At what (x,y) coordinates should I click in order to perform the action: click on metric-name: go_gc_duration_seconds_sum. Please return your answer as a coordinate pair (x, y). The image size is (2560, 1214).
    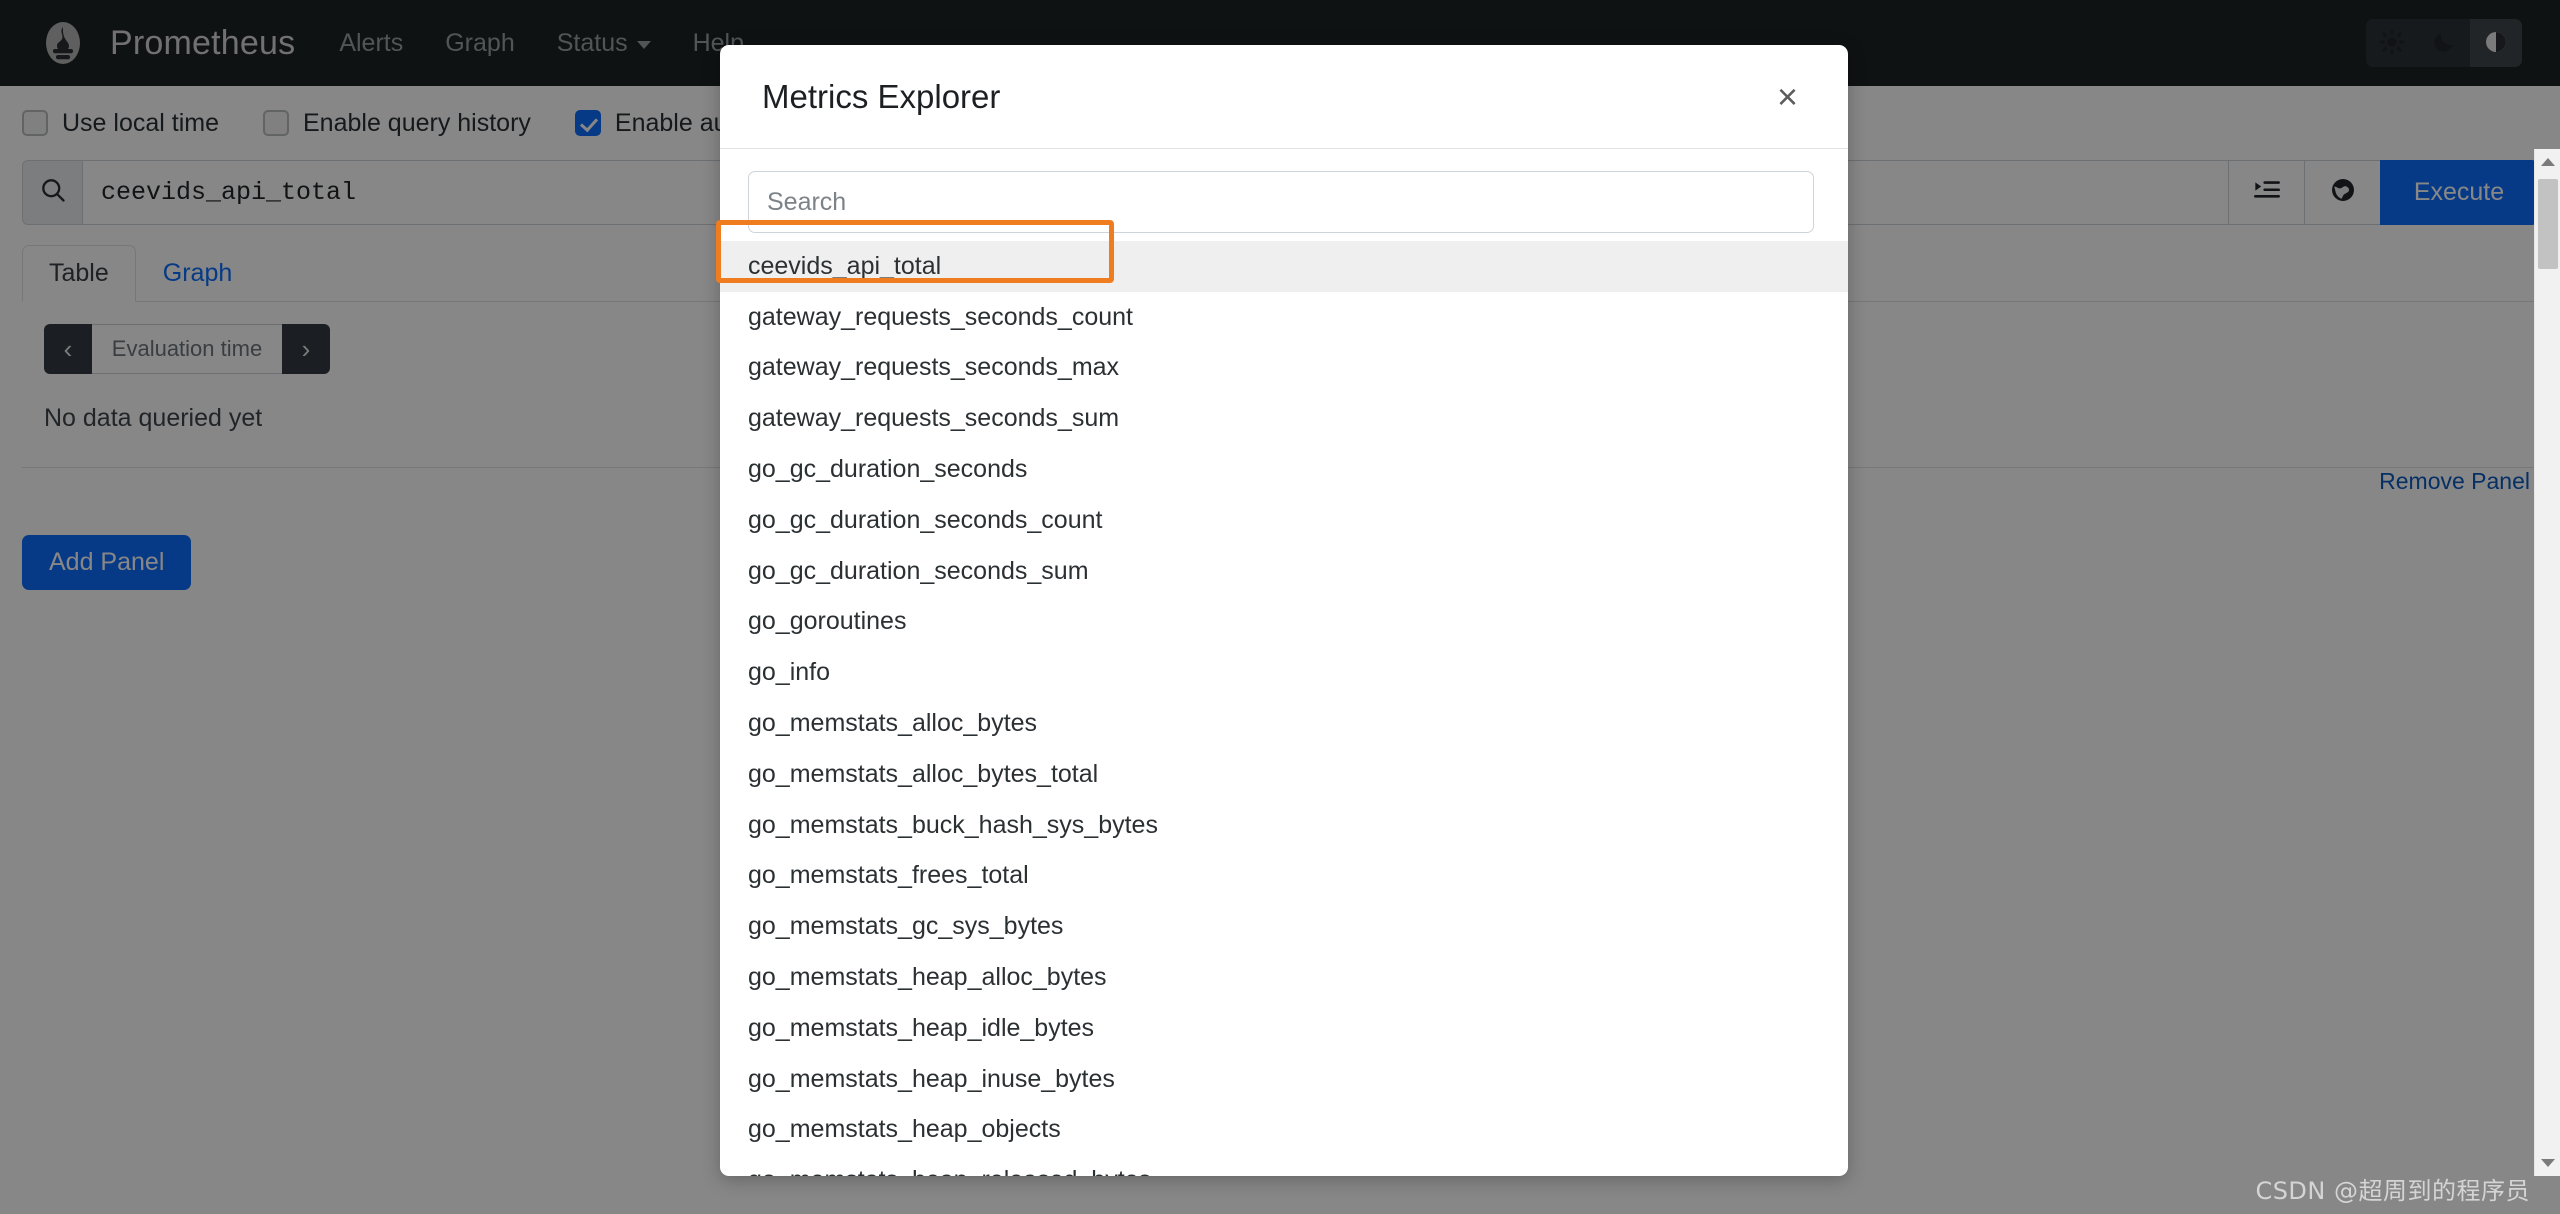
    Looking at the image, I should click on (918, 570).